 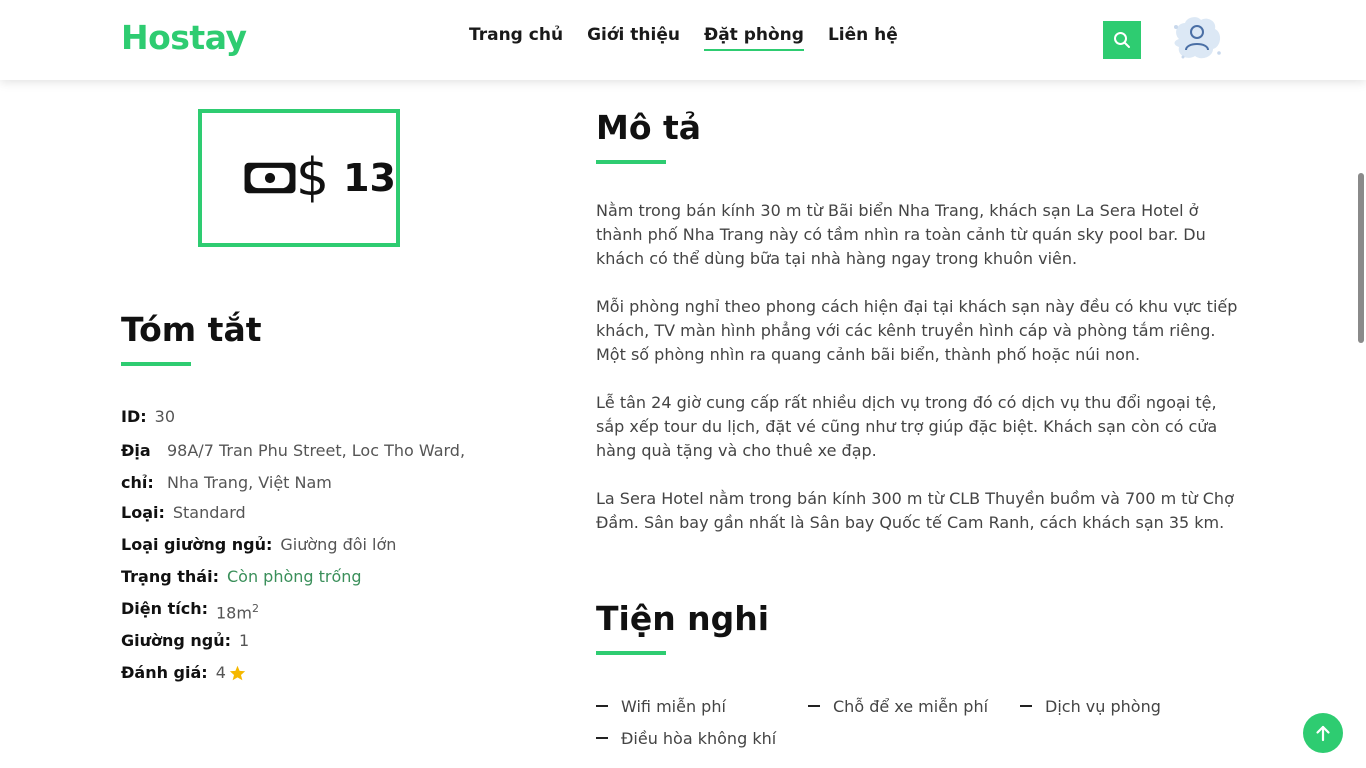 I want to click on summary-value: 18m2, so click(x=237, y=611).